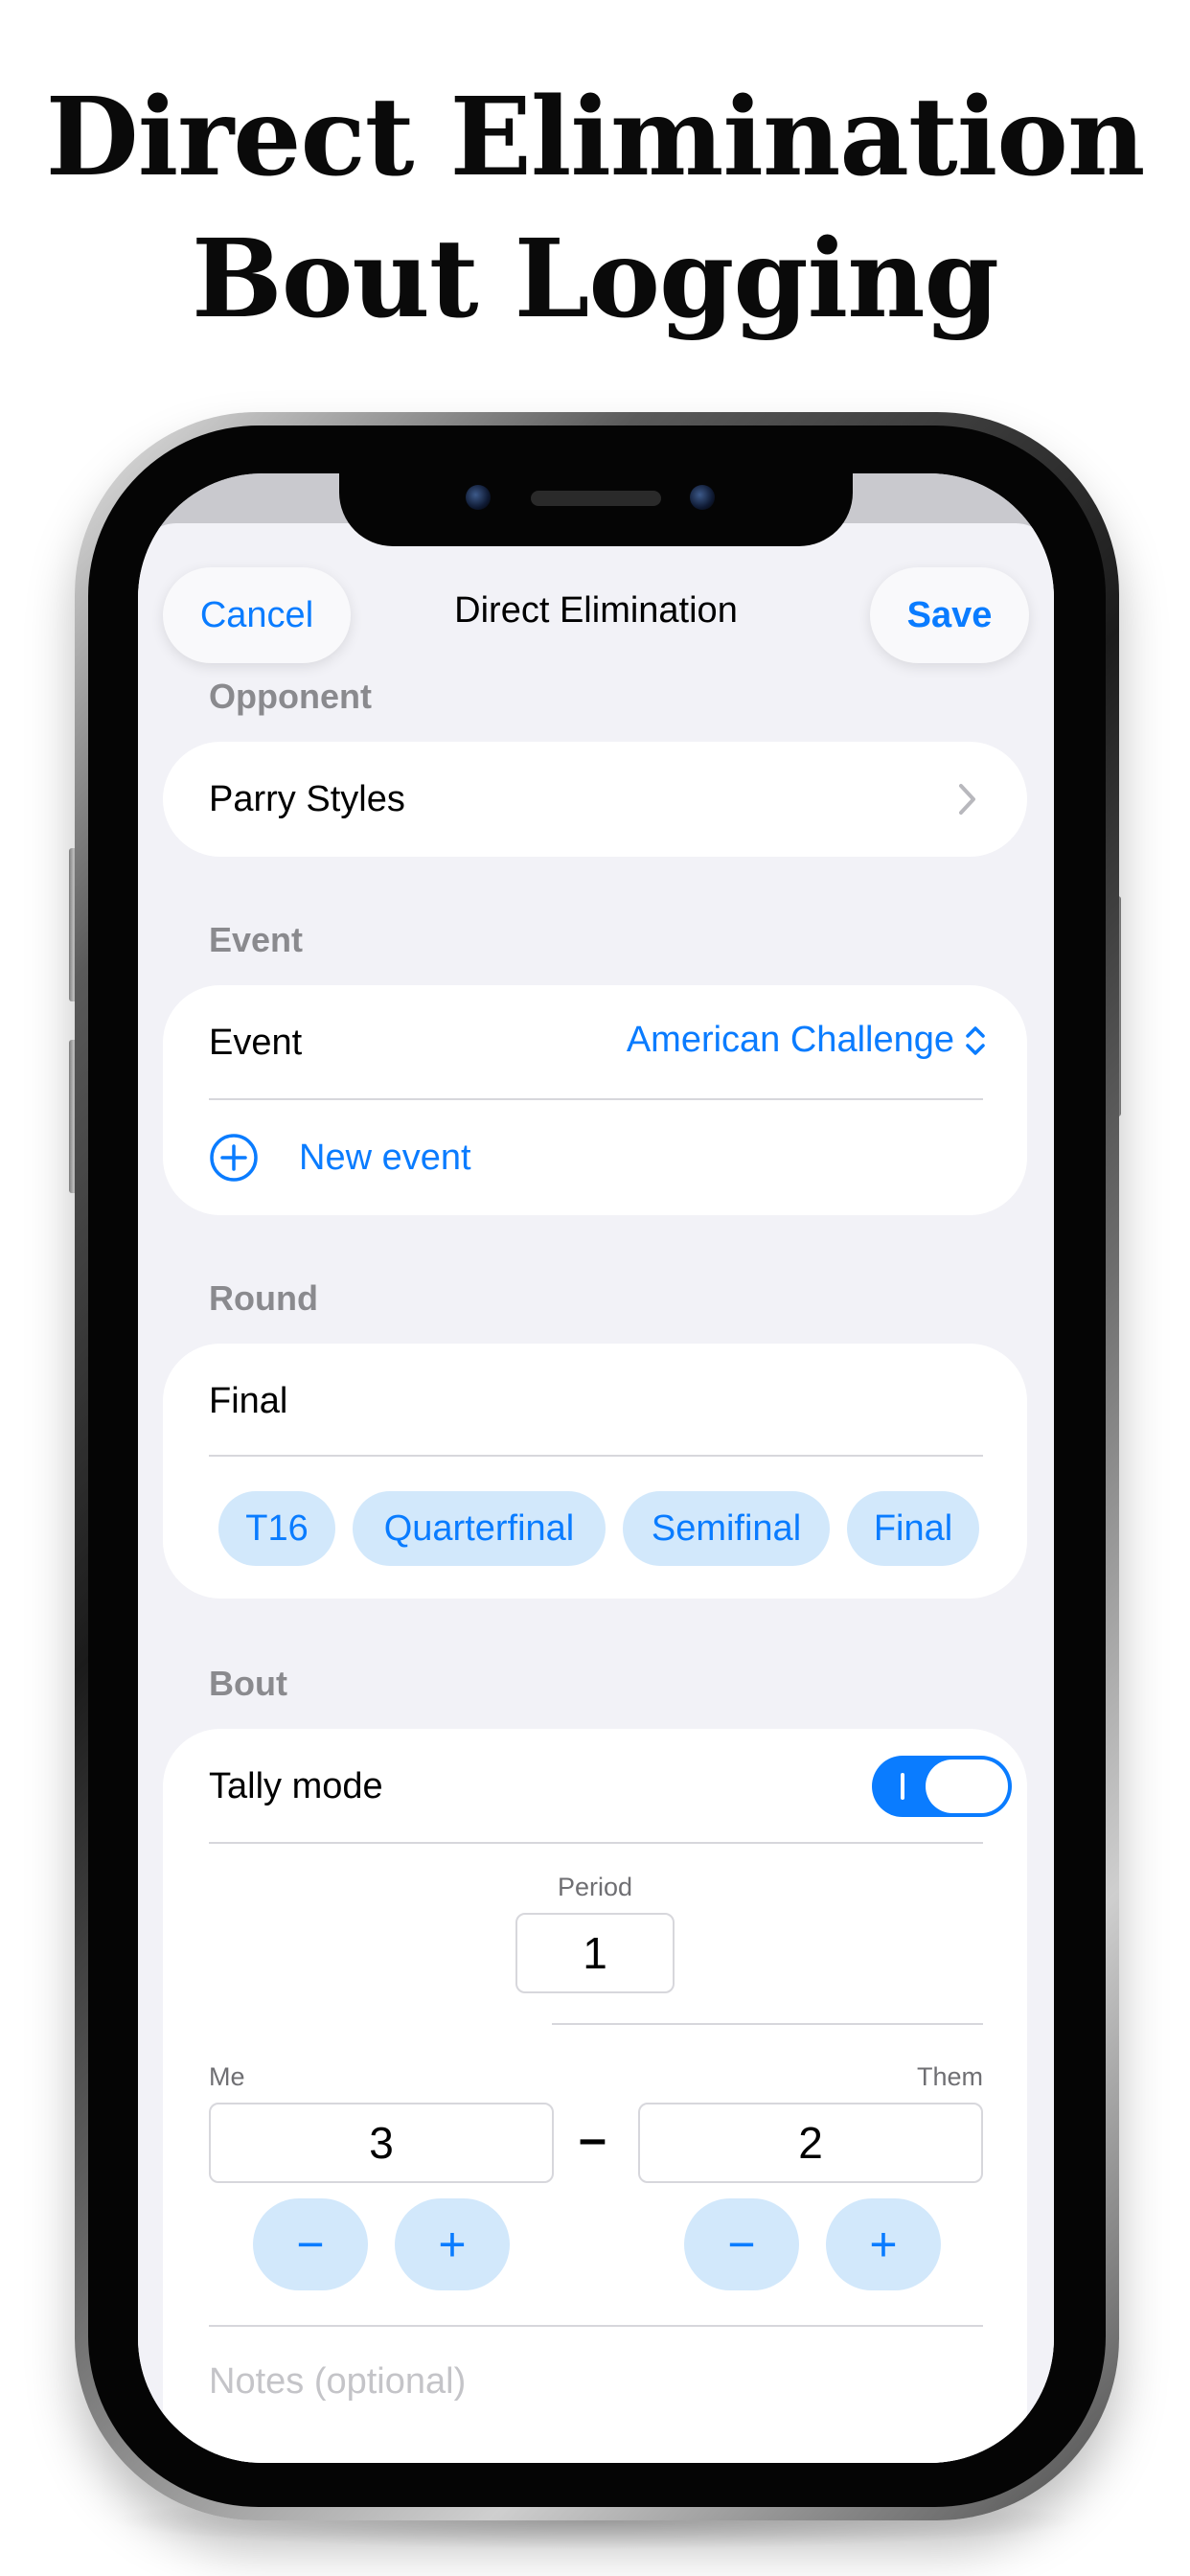 The height and width of the screenshot is (2576, 1190). I want to click on face-sensor, so click(702, 497).